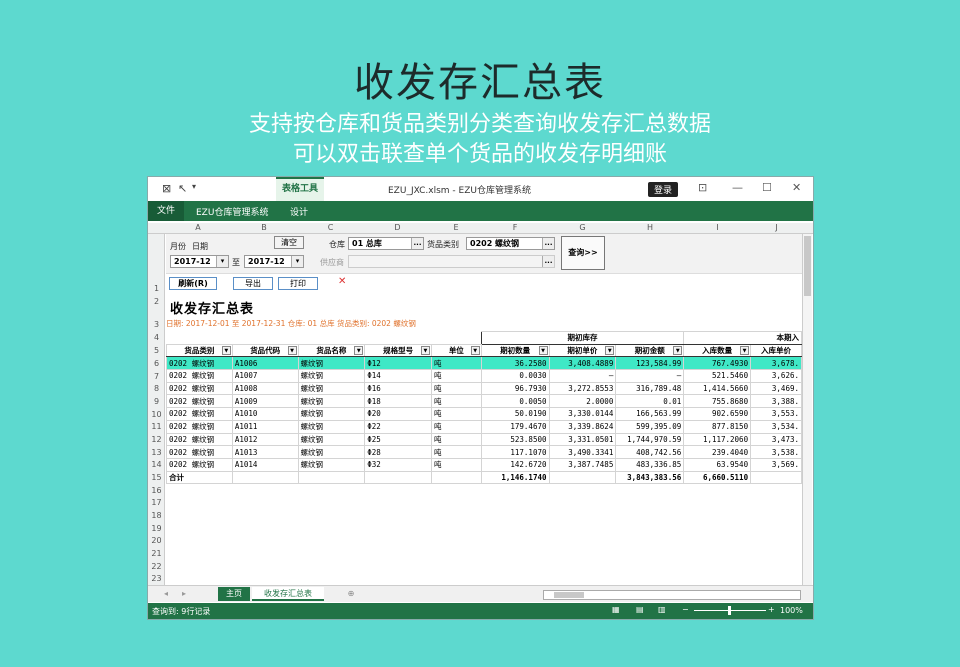 The height and width of the screenshot is (667, 960). What do you see at coordinates (156, 528) in the screenshot?
I see `row-header: 19` at bounding box center [156, 528].